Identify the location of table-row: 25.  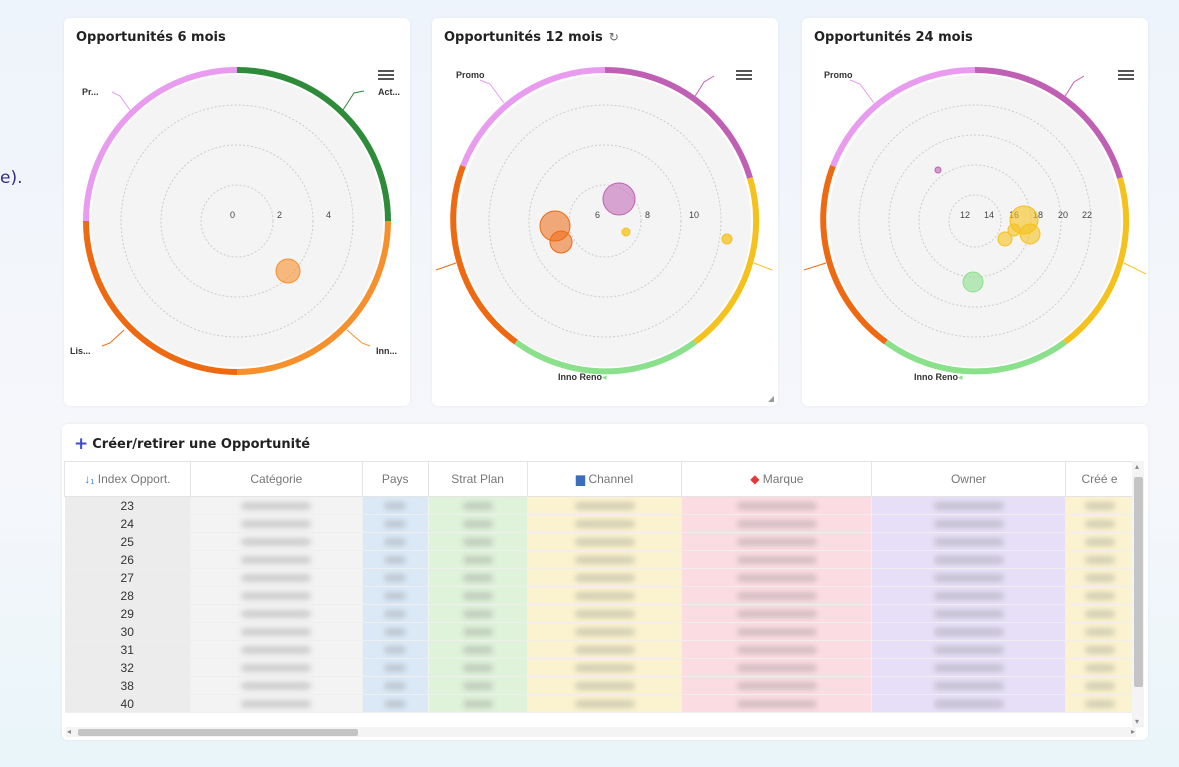
(599, 541).